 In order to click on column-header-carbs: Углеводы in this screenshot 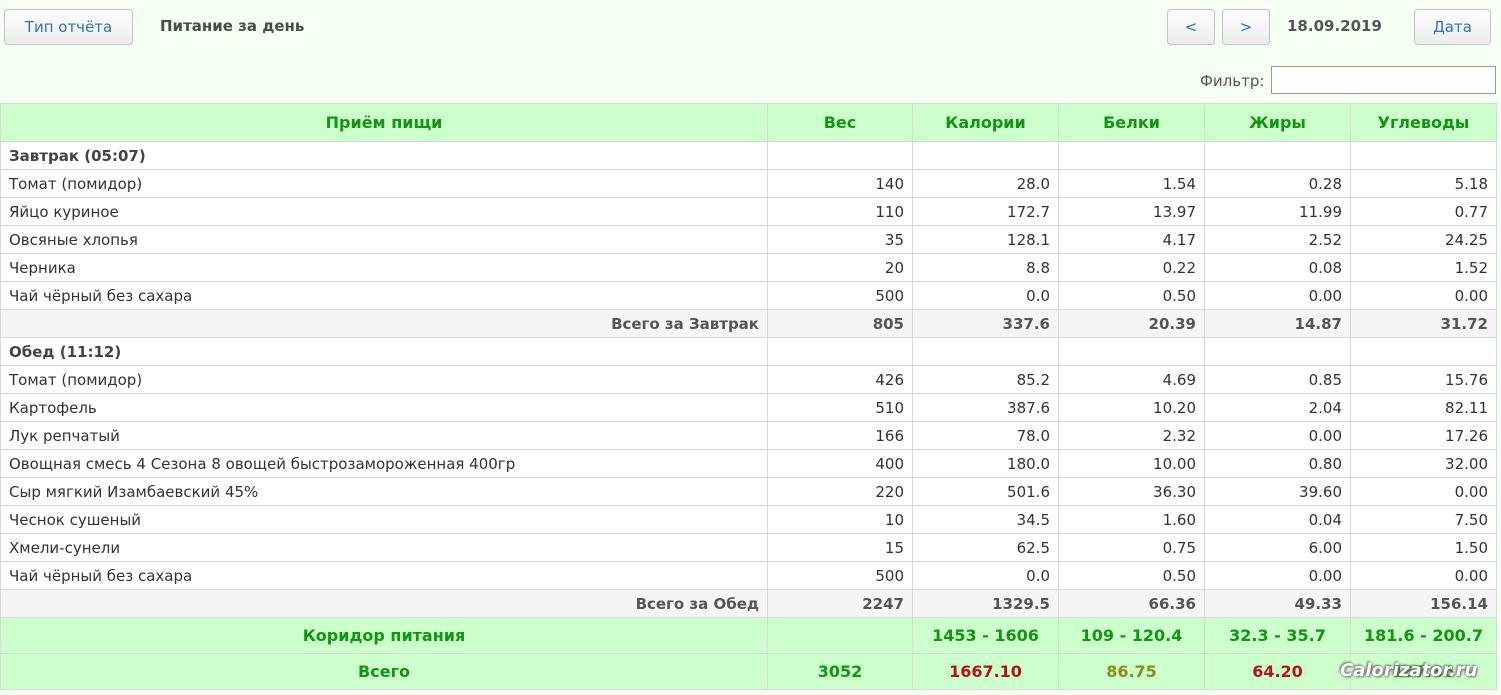, I will do `click(1423, 122)`.